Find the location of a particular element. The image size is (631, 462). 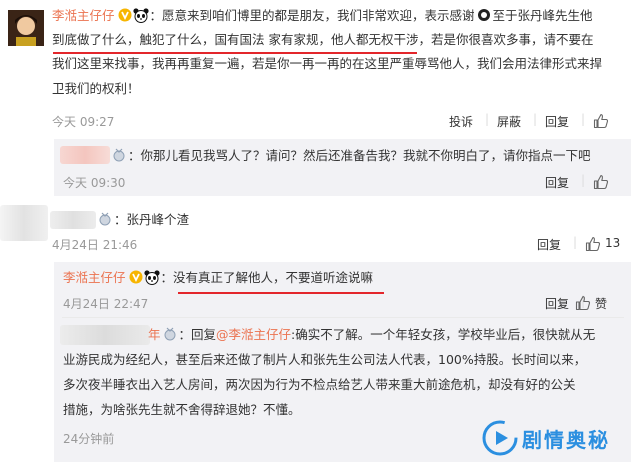

reply-time: 4月24日 22:47 is located at coordinates (106, 304).